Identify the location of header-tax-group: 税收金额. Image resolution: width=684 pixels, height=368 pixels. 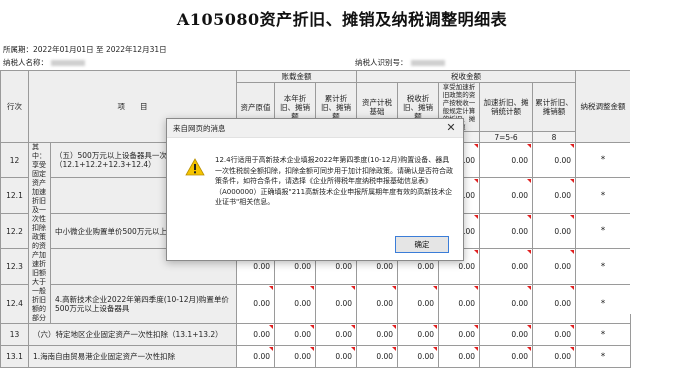
(466, 76).